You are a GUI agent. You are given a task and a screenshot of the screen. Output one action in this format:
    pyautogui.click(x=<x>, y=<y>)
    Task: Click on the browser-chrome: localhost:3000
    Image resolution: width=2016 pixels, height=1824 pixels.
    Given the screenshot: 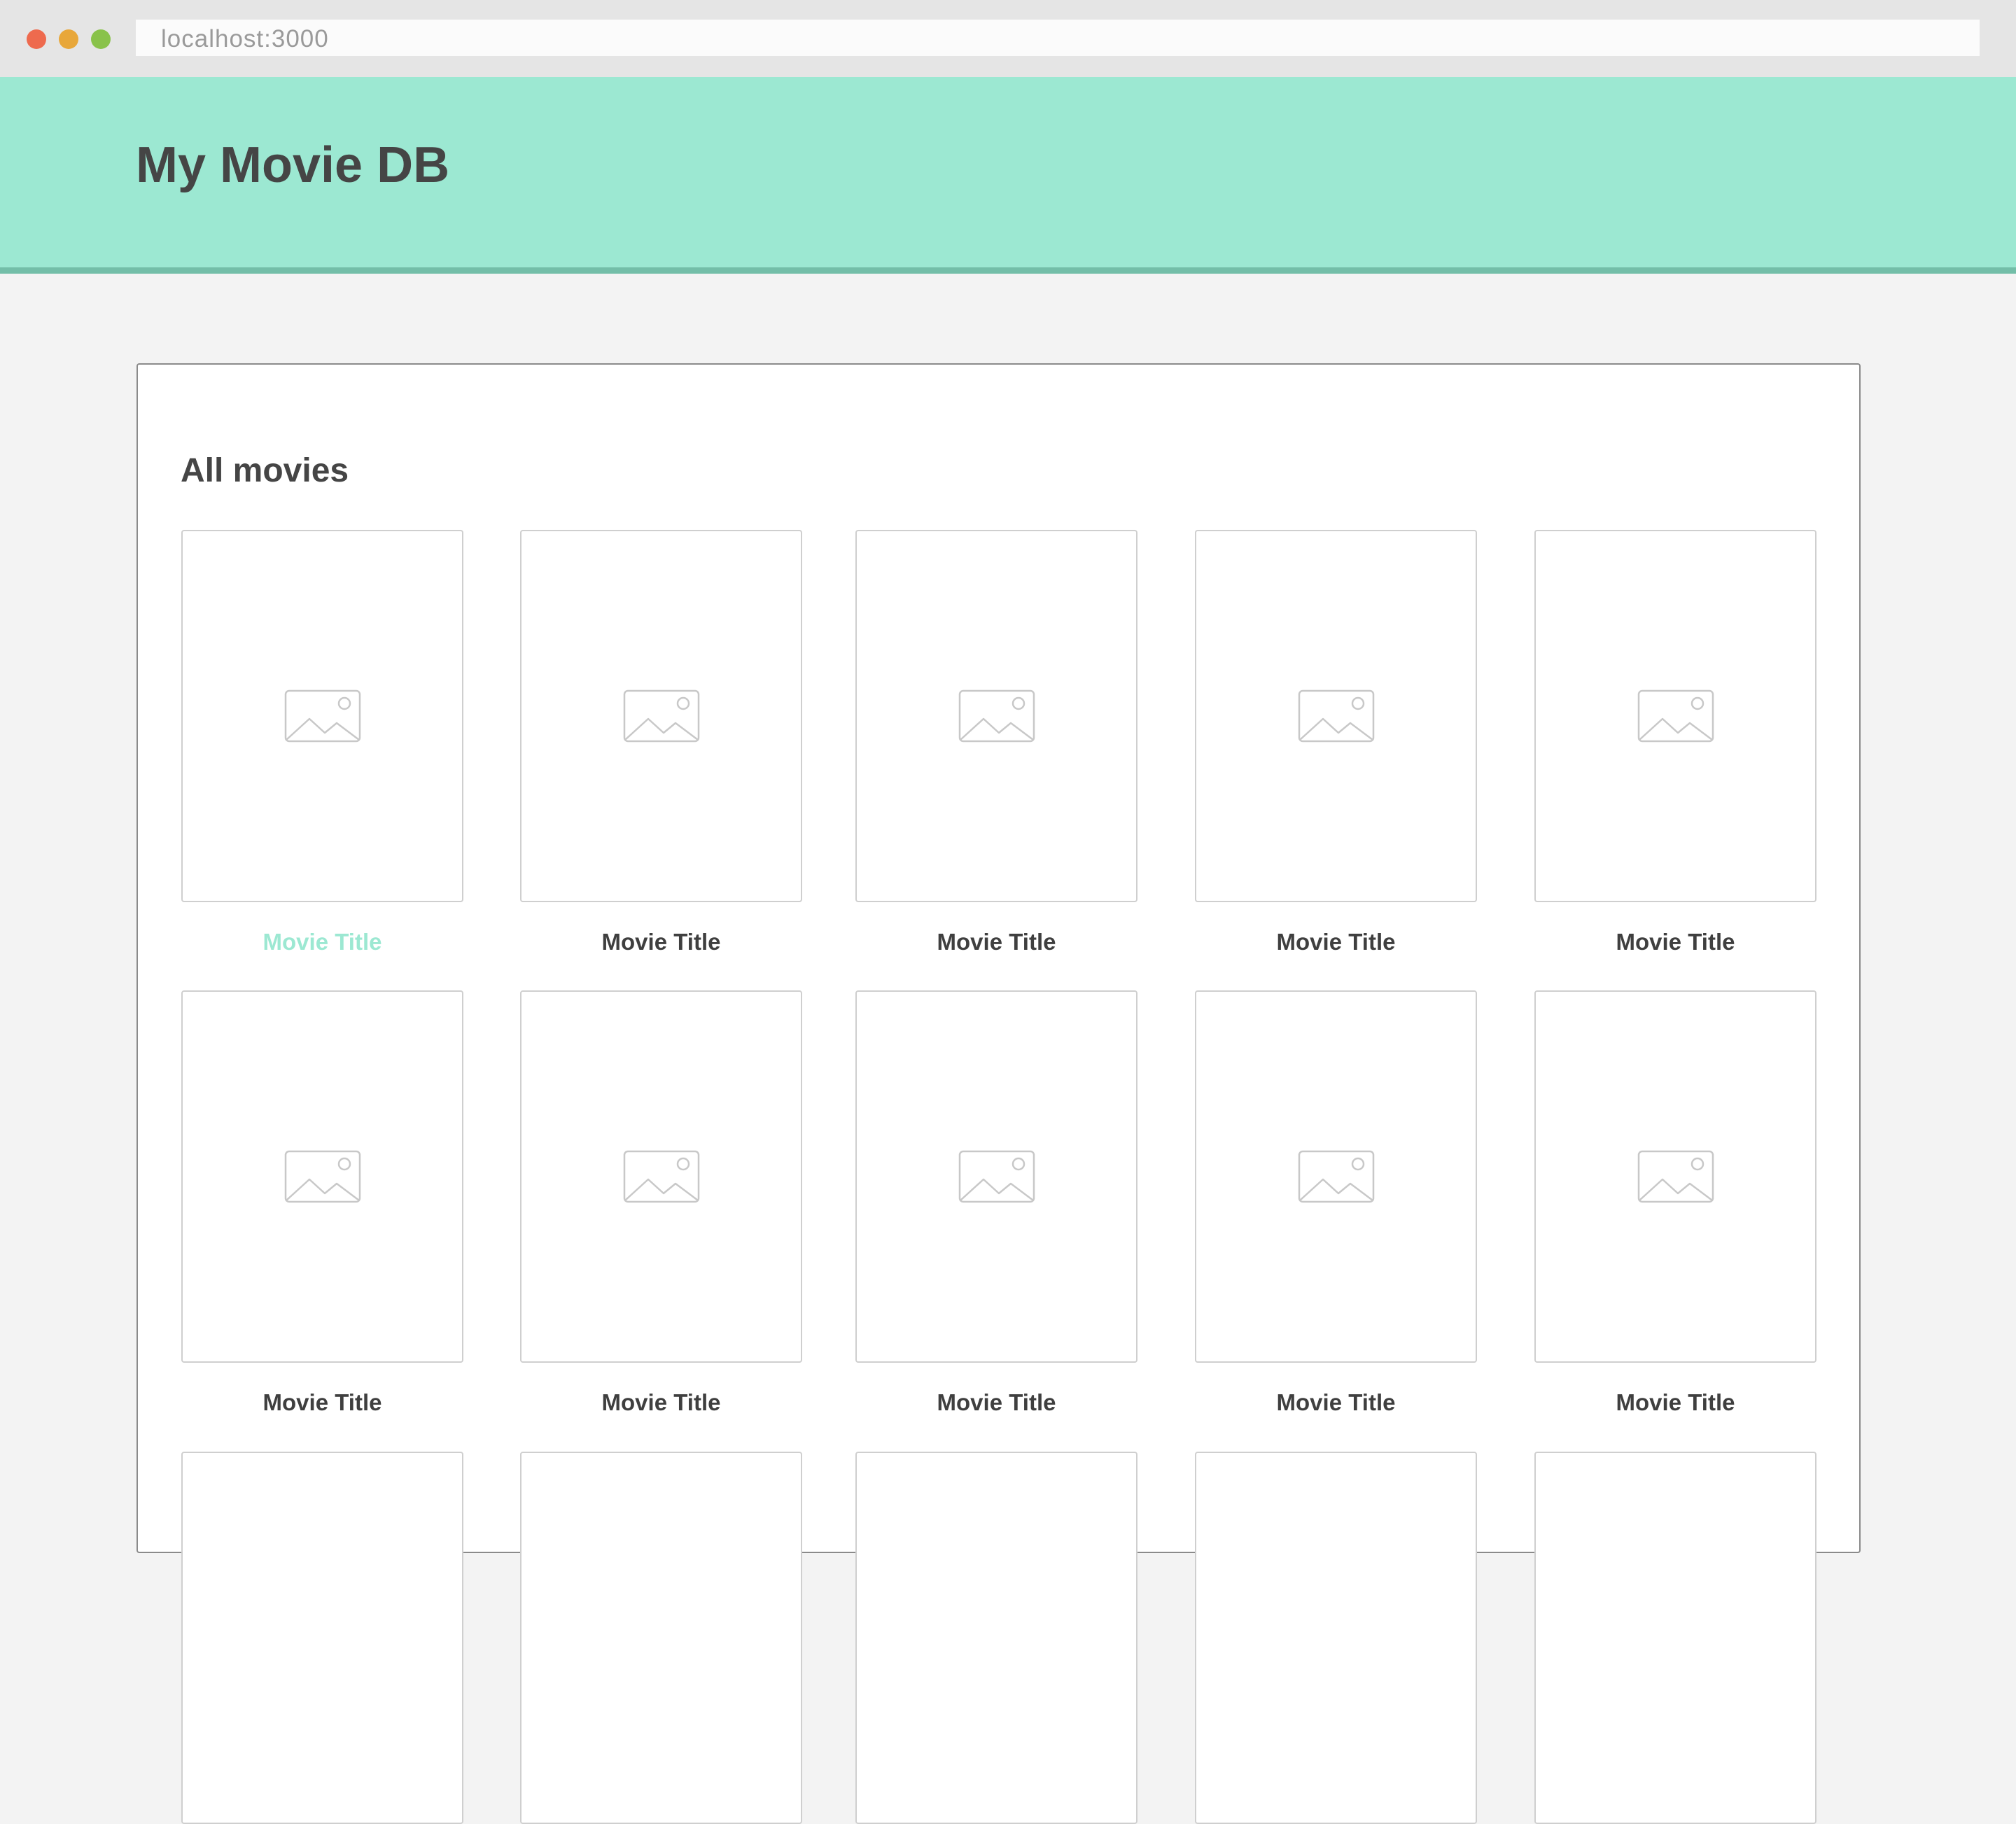 What is the action you would take?
    pyautogui.click(x=1008, y=38)
    